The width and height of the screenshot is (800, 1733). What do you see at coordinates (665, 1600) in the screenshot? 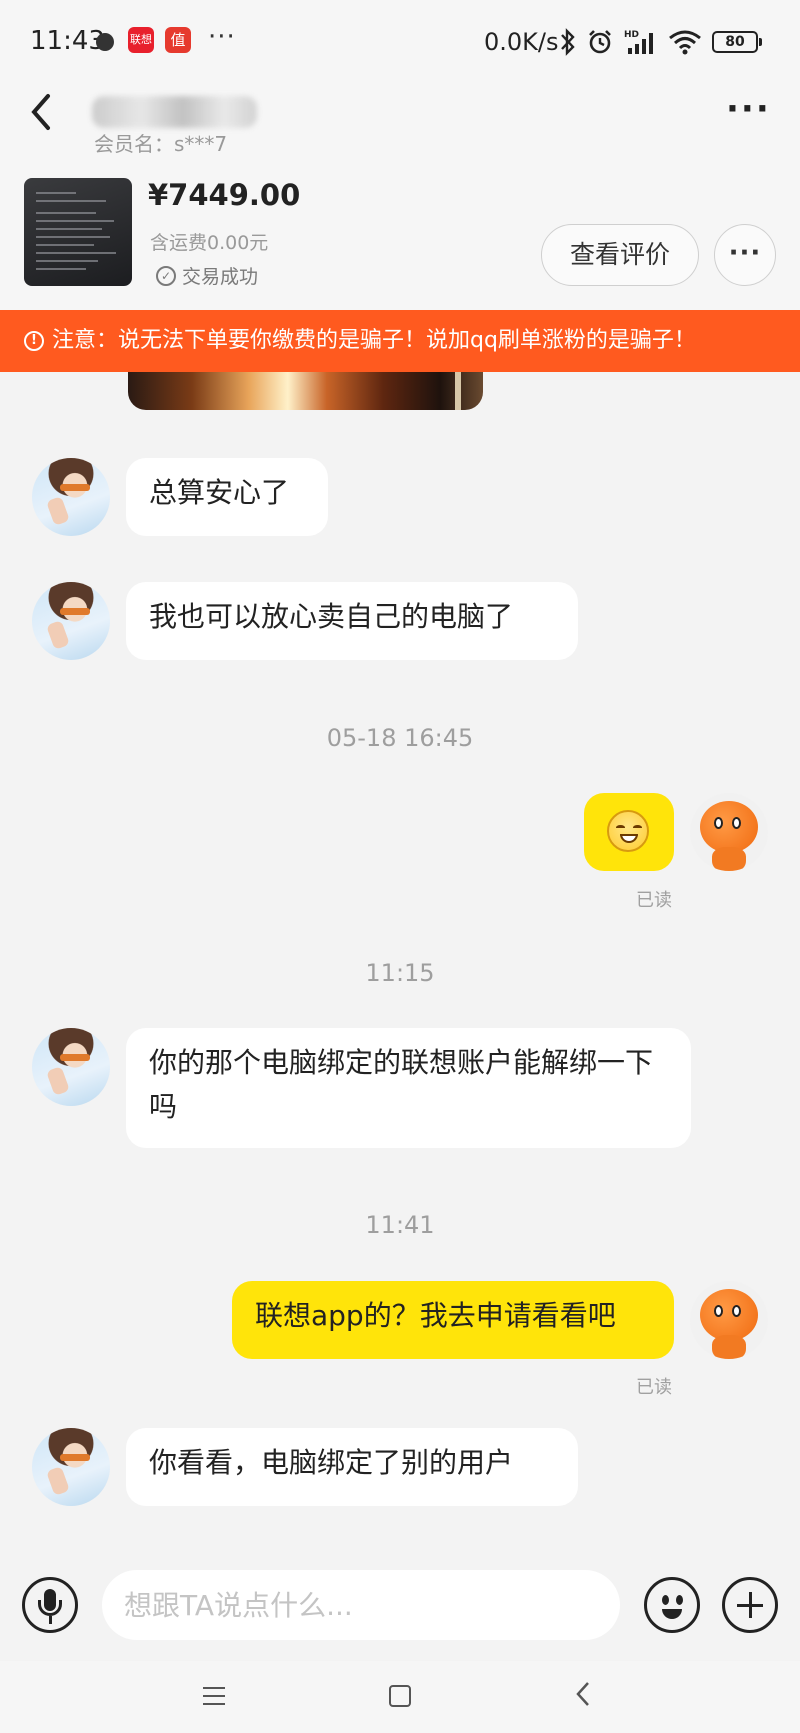
I see `smiley-icon` at bounding box center [665, 1600].